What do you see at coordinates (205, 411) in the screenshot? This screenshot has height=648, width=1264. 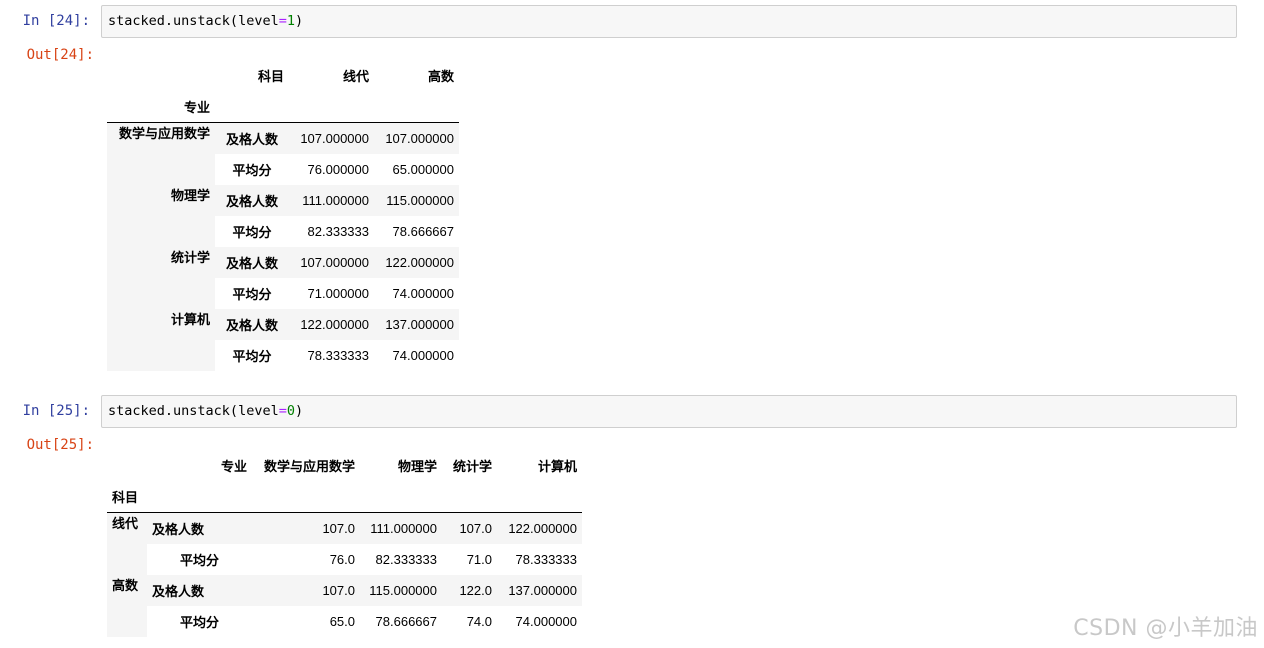 I see `code-text-25: stacked.unstack(level=0)` at bounding box center [205, 411].